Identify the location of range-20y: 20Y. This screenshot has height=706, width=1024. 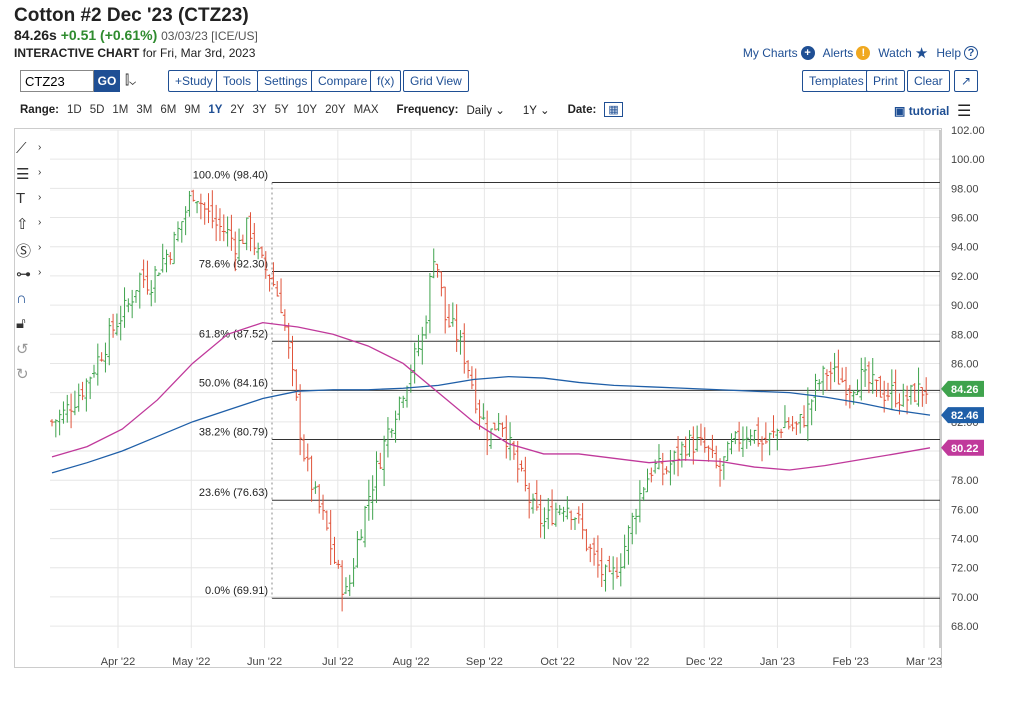
(335, 110).